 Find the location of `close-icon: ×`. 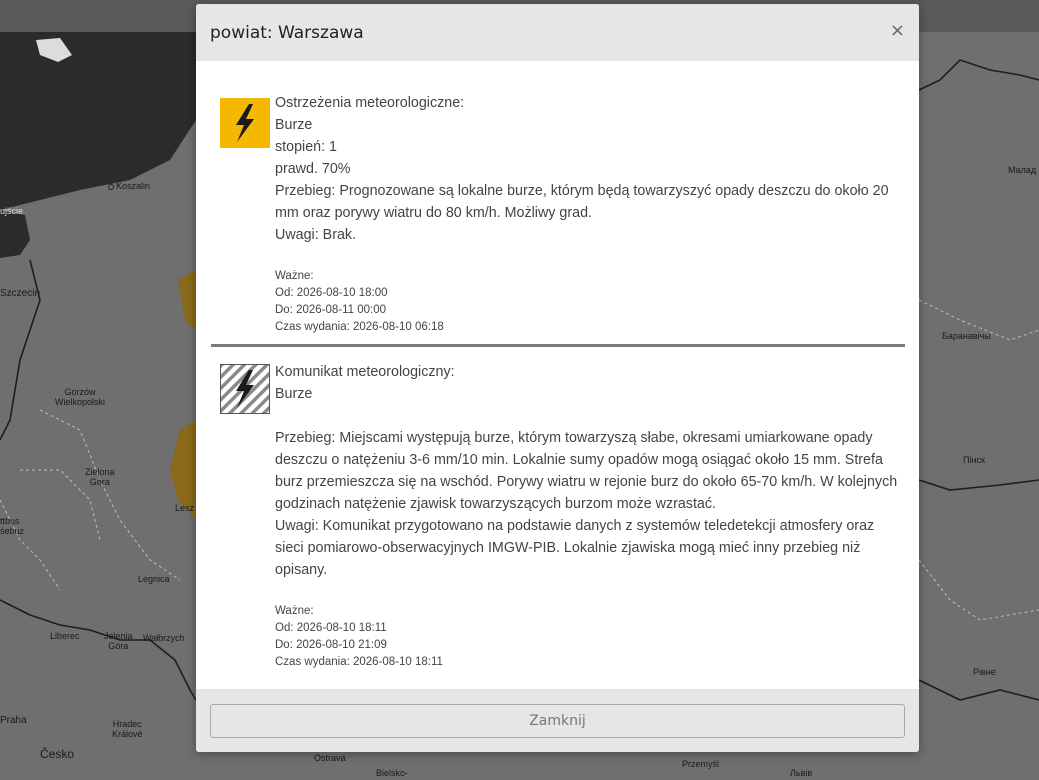

close-icon: × is located at coordinates (897, 31).